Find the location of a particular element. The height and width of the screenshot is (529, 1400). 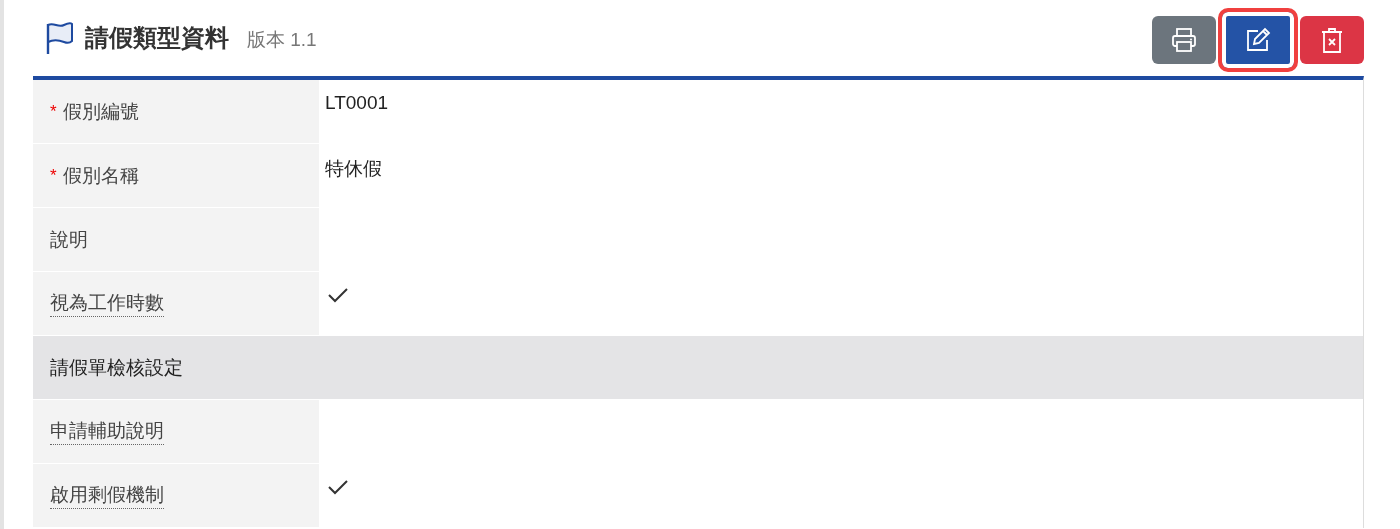

delete-button is located at coordinates (1332, 40).